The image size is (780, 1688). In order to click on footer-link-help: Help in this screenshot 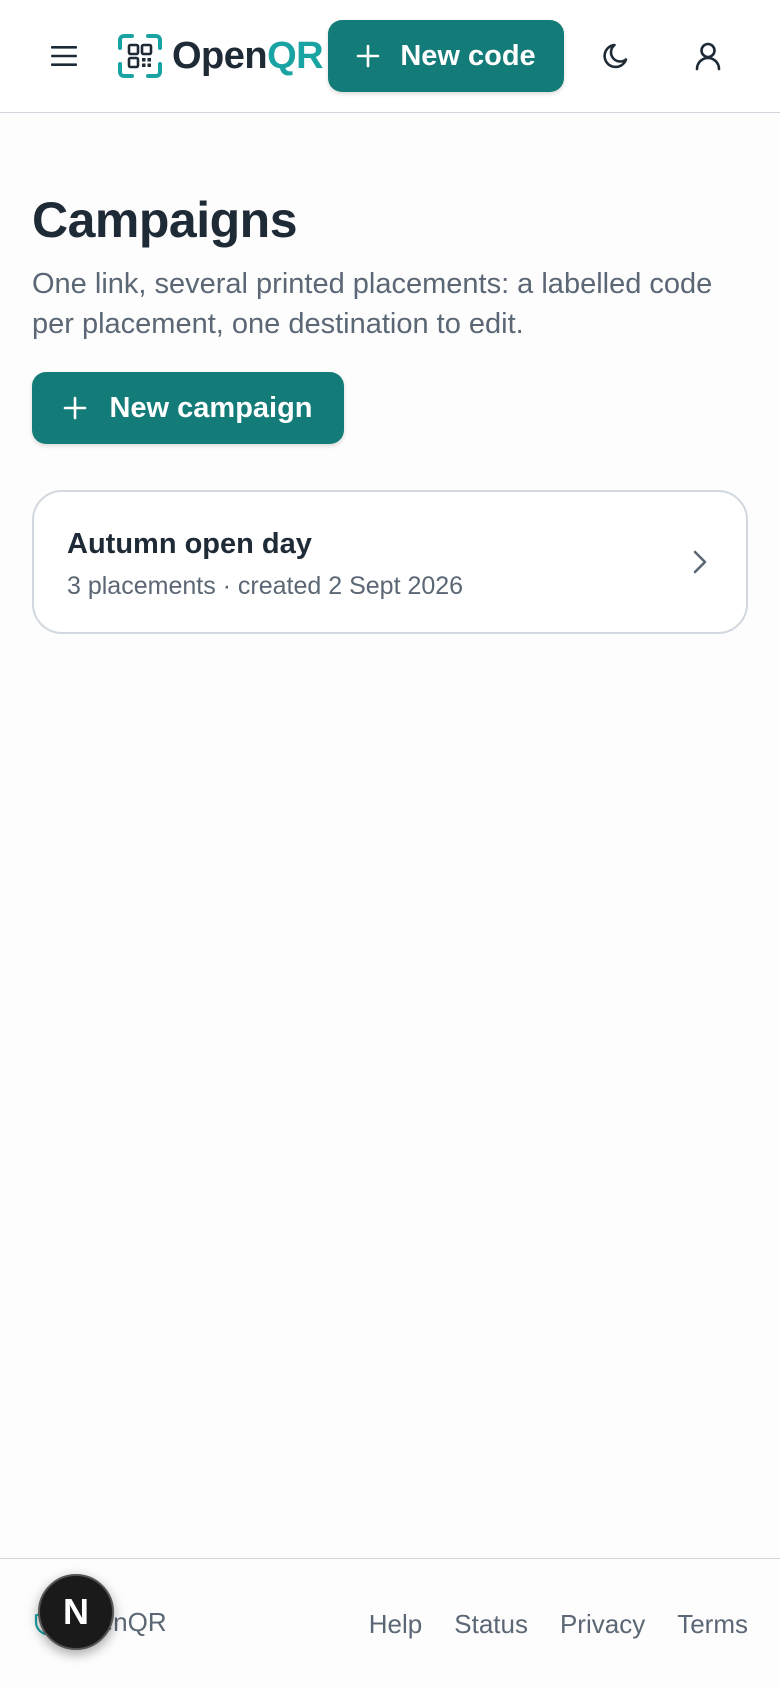, I will do `click(395, 1624)`.